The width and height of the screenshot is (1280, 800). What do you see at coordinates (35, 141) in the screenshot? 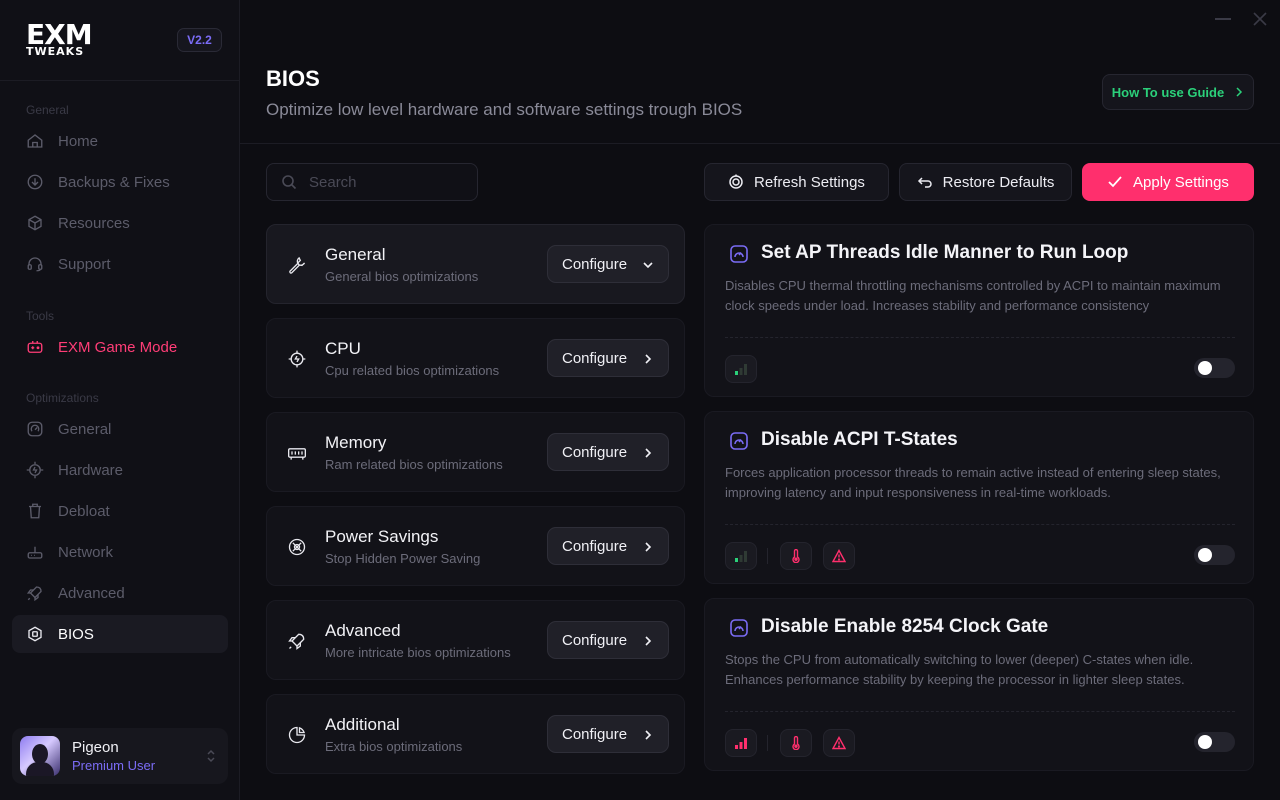
I see `home-icon` at bounding box center [35, 141].